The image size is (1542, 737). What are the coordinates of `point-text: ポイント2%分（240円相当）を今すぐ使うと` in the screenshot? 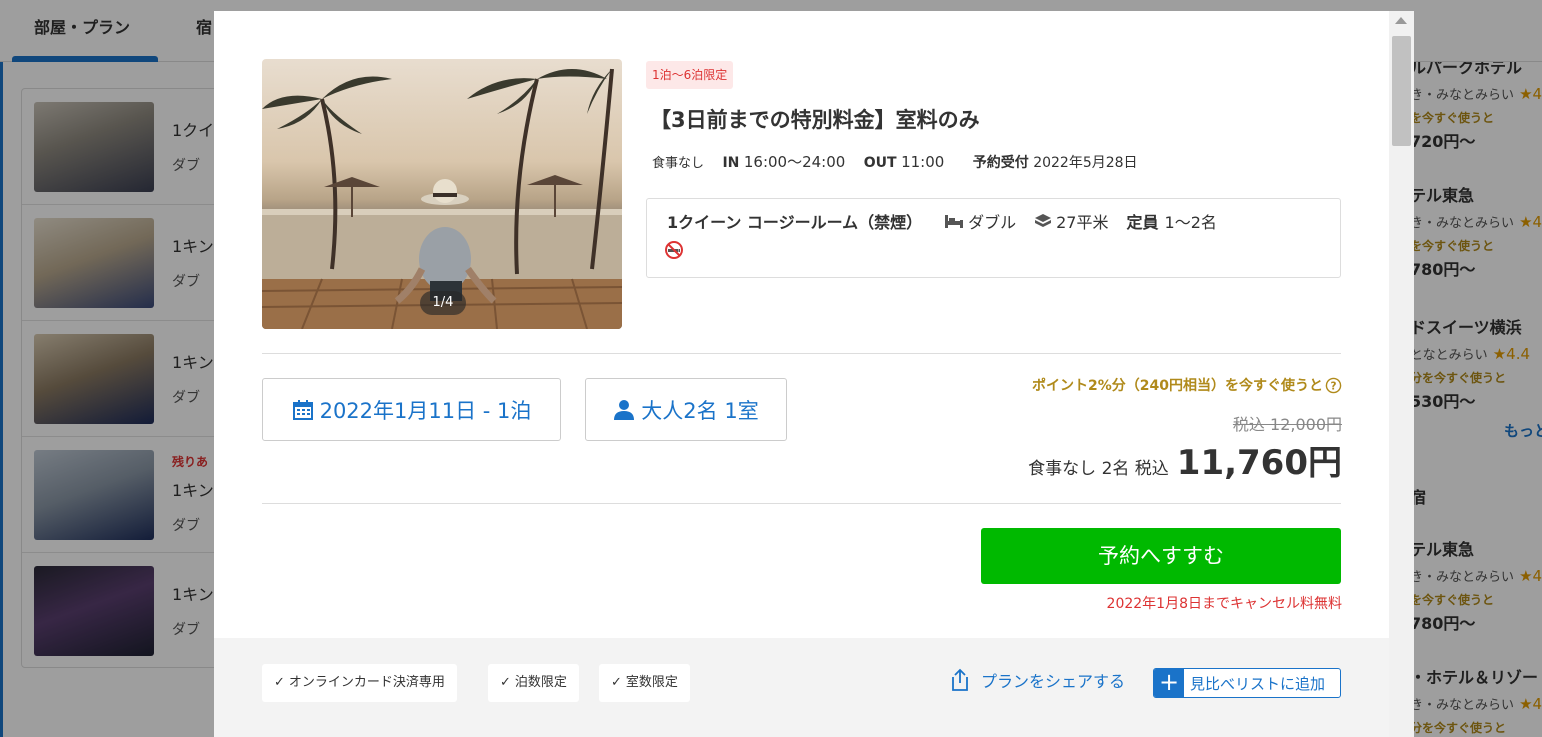 It's located at (1177, 386).